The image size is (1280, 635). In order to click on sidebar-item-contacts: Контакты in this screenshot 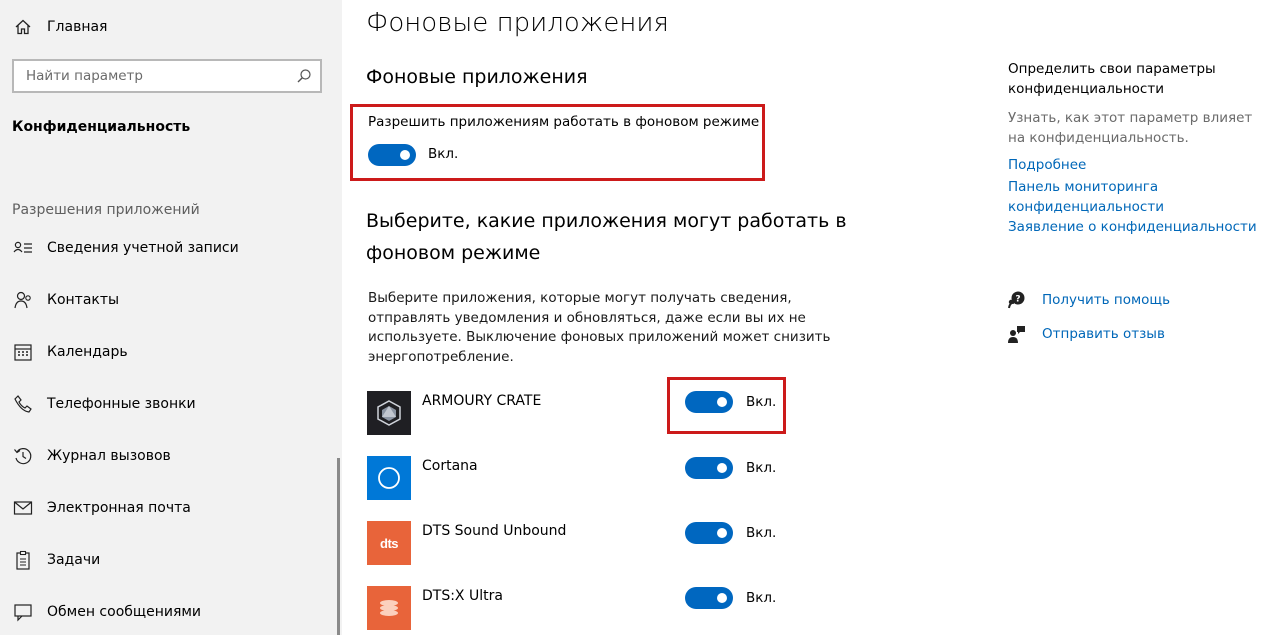, I will do `click(65, 300)`.